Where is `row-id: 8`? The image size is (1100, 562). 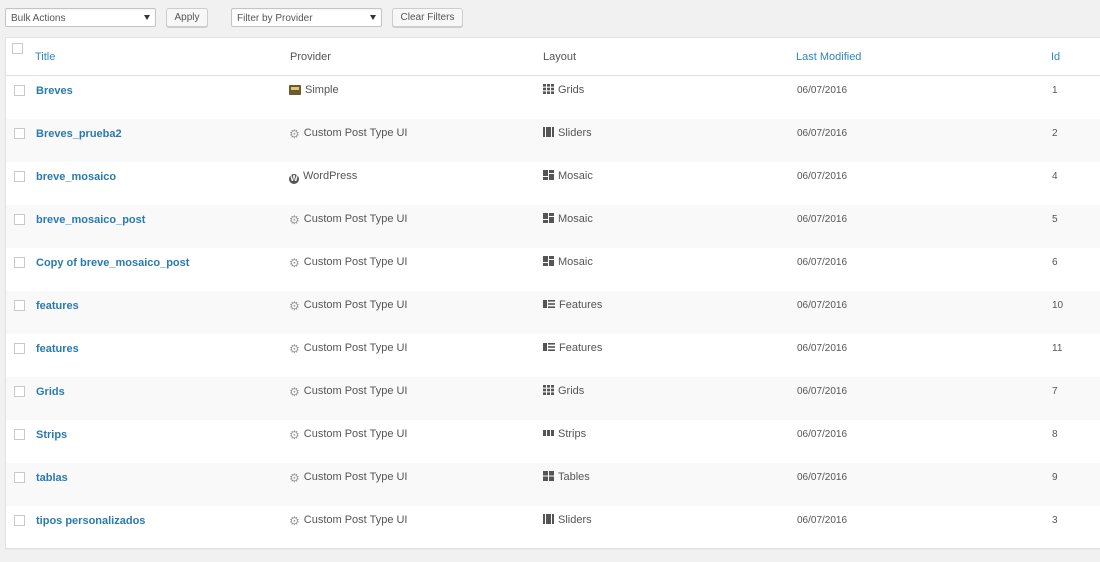 row-id: 8 is located at coordinates (1055, 434).